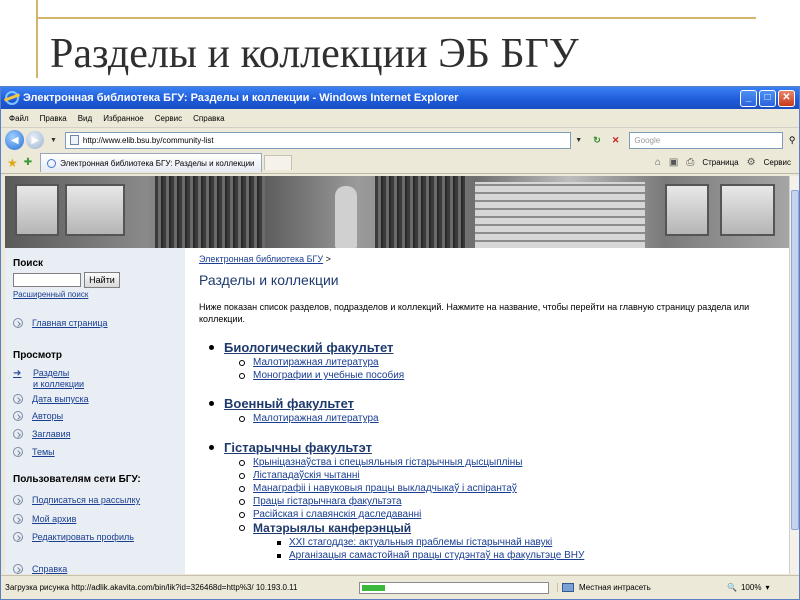  What do you see at coordinates (85, 118) in the screenshot?
I see `menu-view: Вид` at bounding box center [85, 118].